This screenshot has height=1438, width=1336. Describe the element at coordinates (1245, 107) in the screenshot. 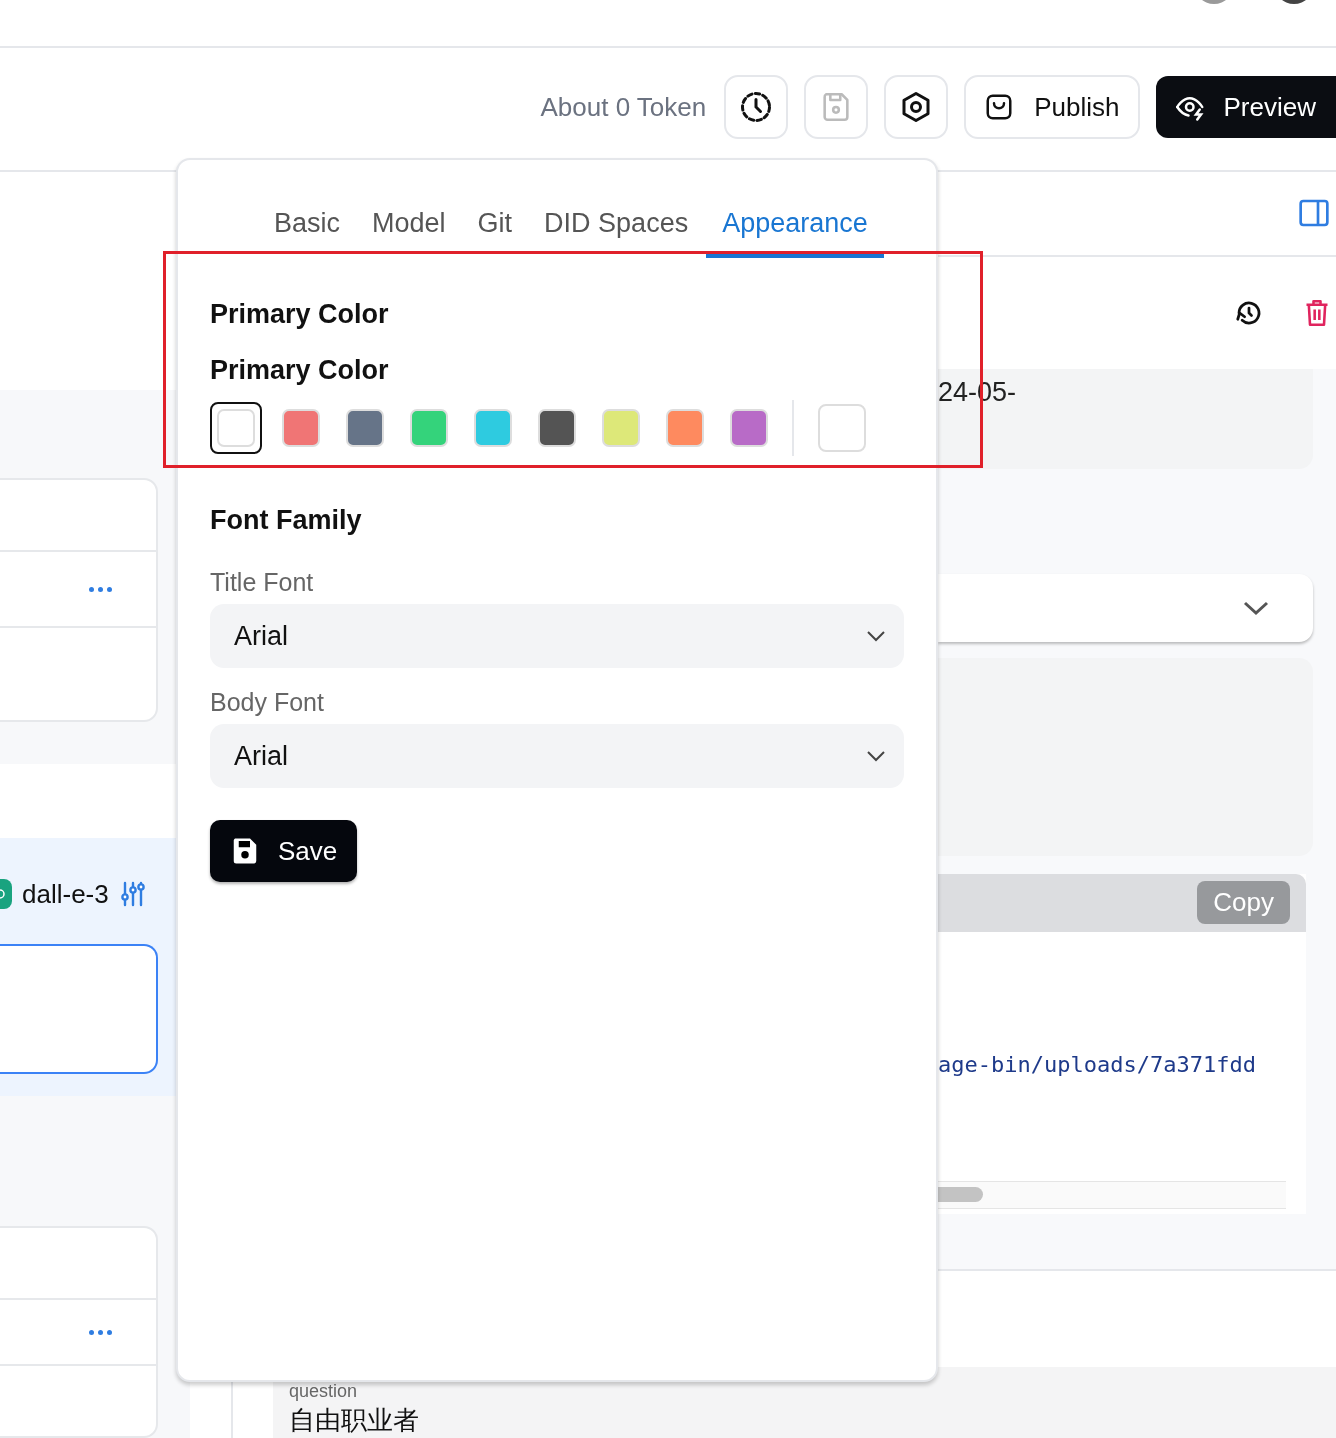

I see `preview-button: Preview` at that location.